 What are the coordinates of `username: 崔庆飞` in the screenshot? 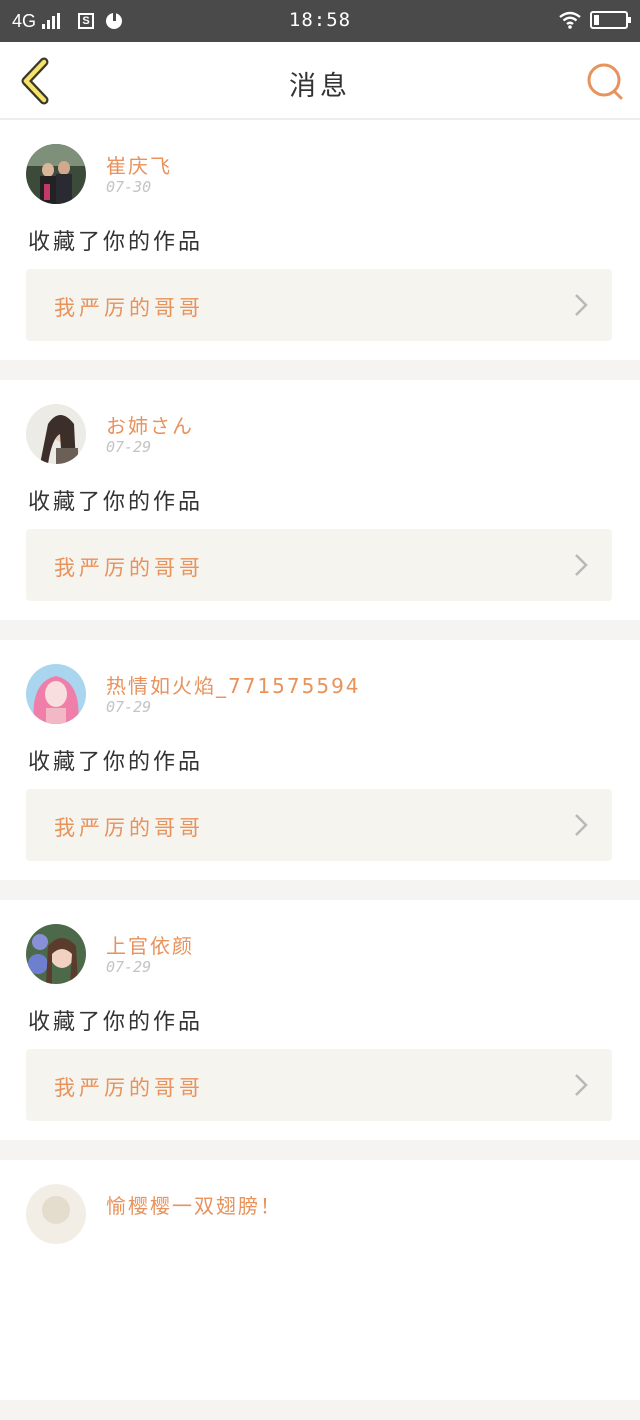 It's located at (139, 164).